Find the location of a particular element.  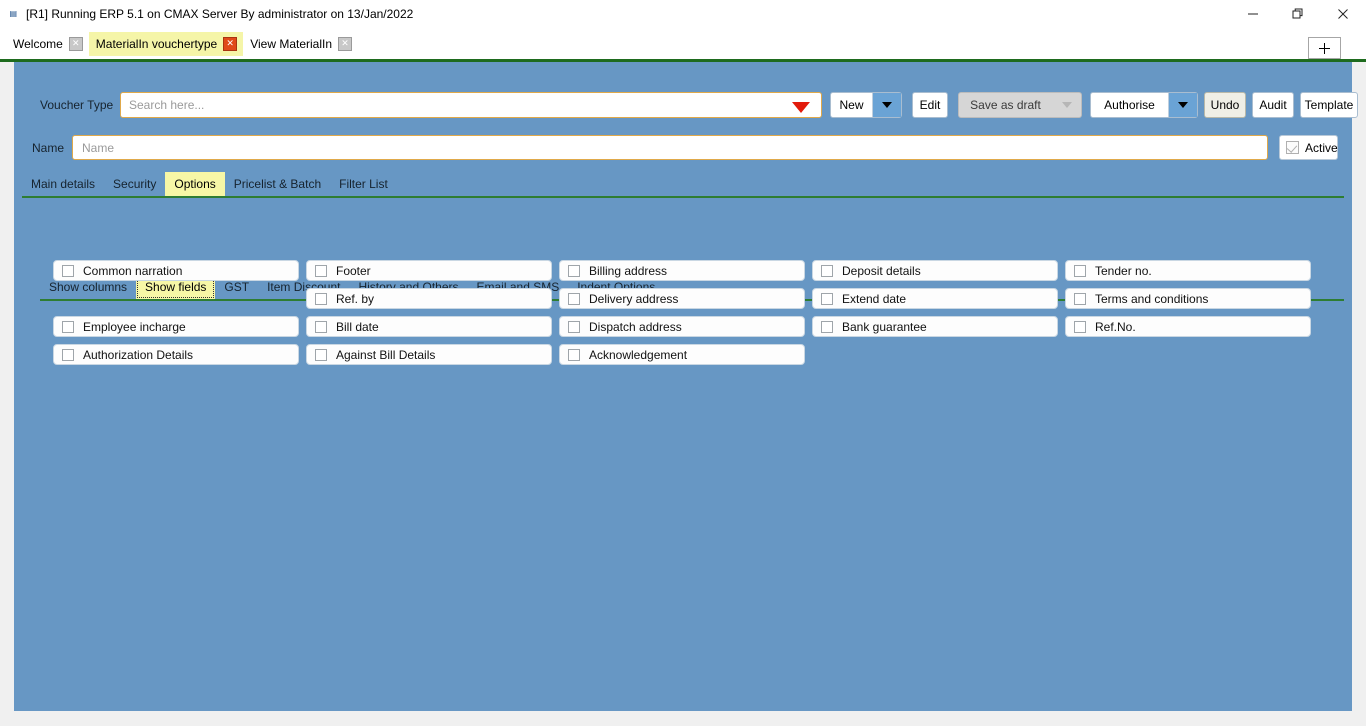

tab-label: Welcome is located at coordinates (38, 44).